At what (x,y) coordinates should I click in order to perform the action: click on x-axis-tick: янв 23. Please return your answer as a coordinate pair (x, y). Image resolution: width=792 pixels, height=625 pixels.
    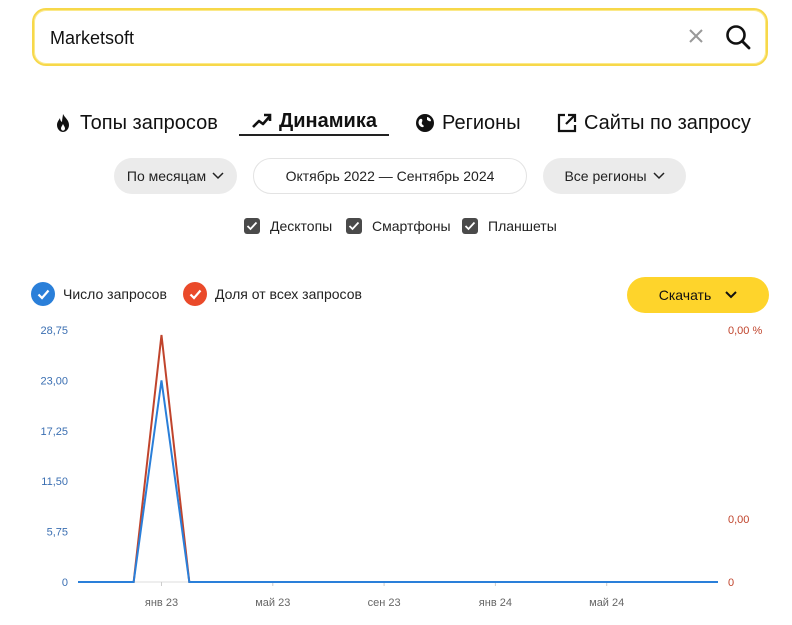
    Looking at the image, I should click on (161, 603).